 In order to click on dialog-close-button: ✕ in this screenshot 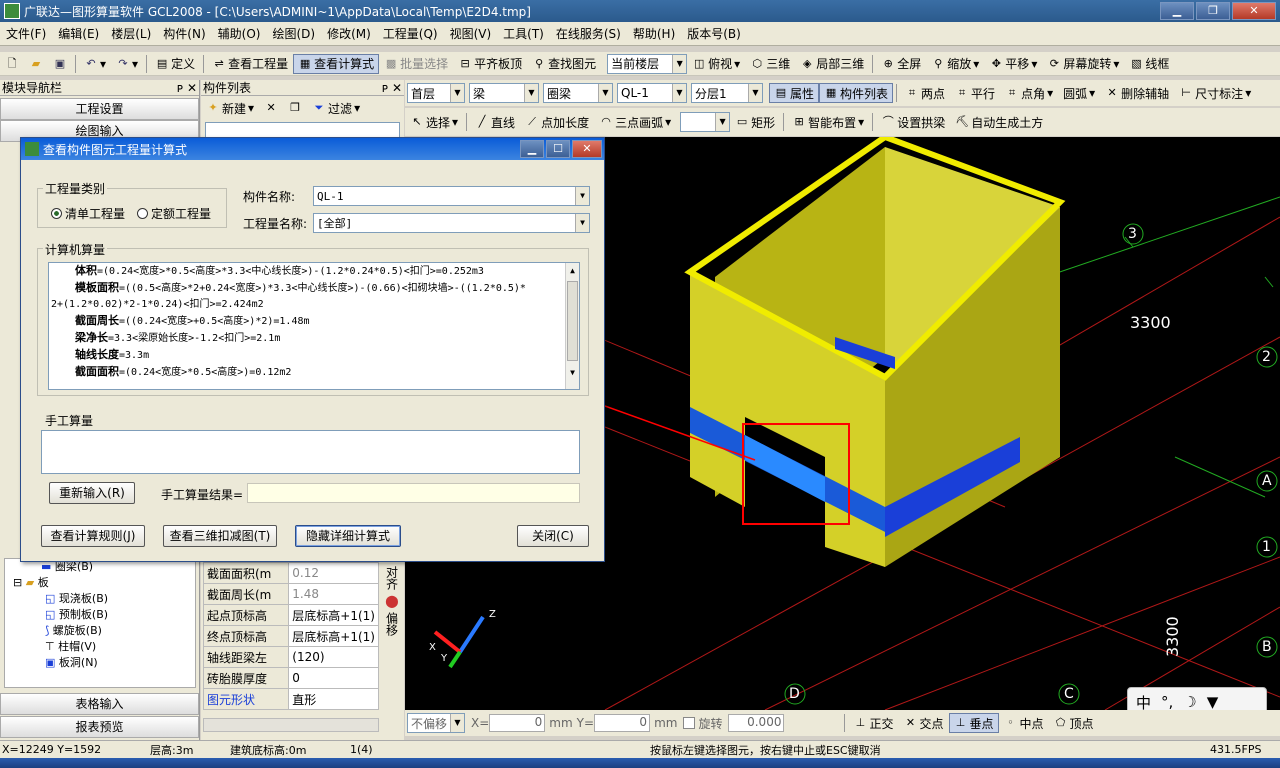, I will do `click(587, 149)`.